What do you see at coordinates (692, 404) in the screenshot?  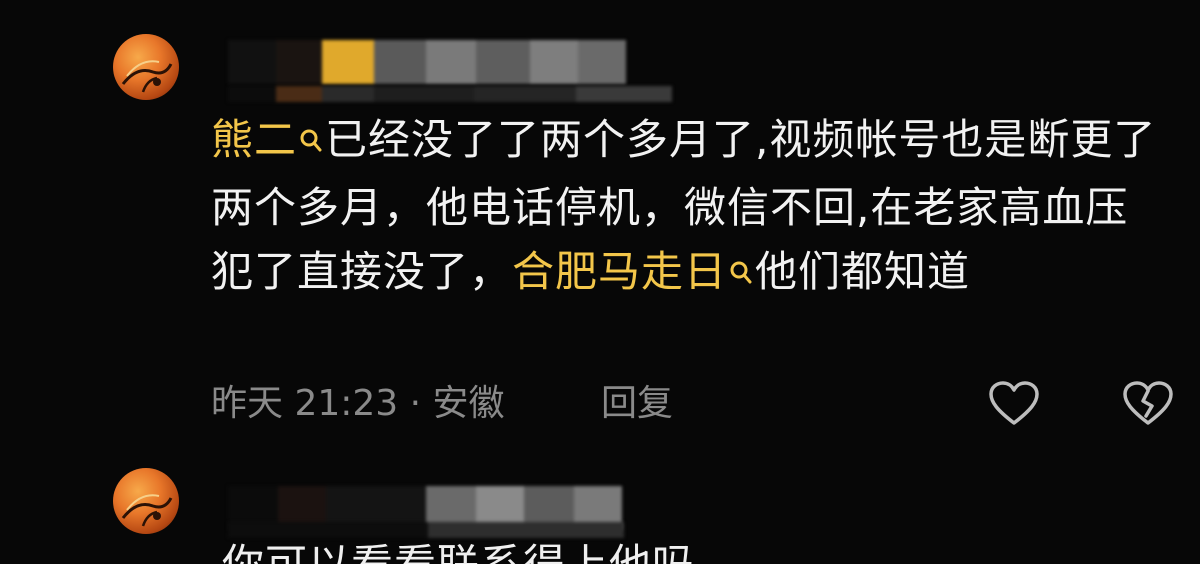 I see `comment-meta-row: 昨天 21:23 · 安徽 回复` at bounding box center [692, 404].